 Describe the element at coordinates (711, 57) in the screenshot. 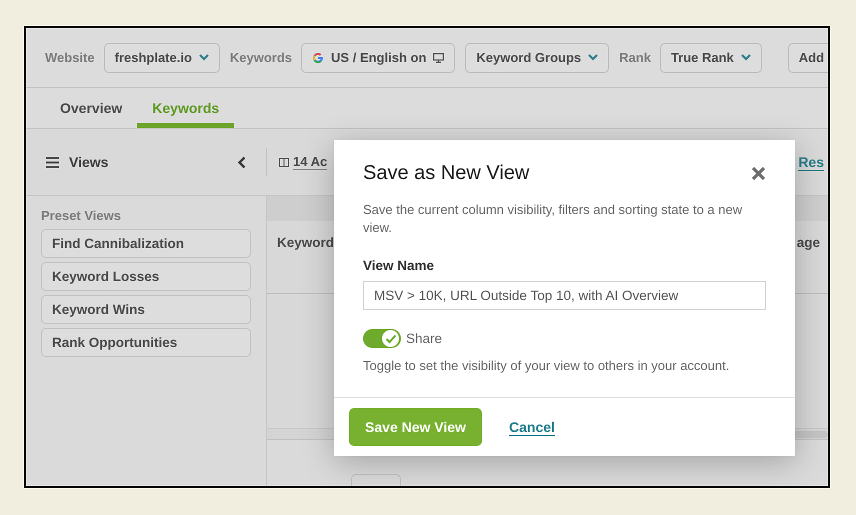

I see `dropdown-button: True Rank` at that location.